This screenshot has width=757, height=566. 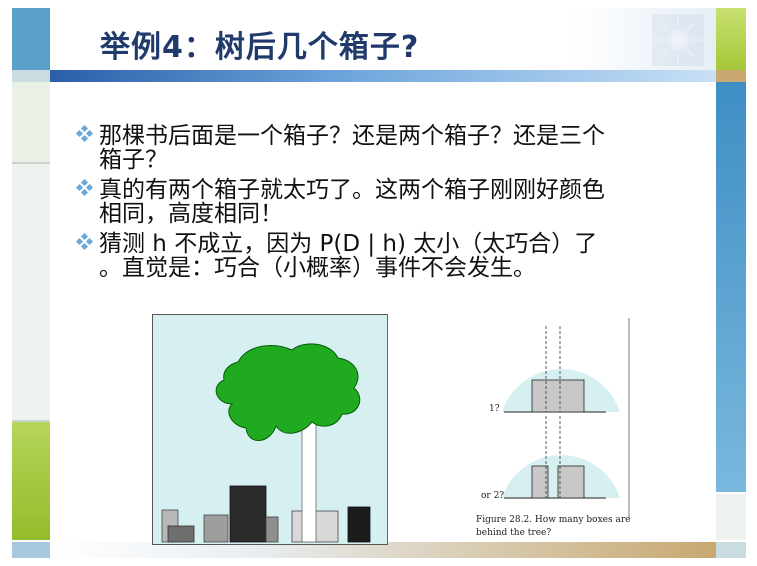 What do you see at coordinates (31, 550) in the screenshot?
I see `left-frame-block-bottom` at bounding box center [31, 550].